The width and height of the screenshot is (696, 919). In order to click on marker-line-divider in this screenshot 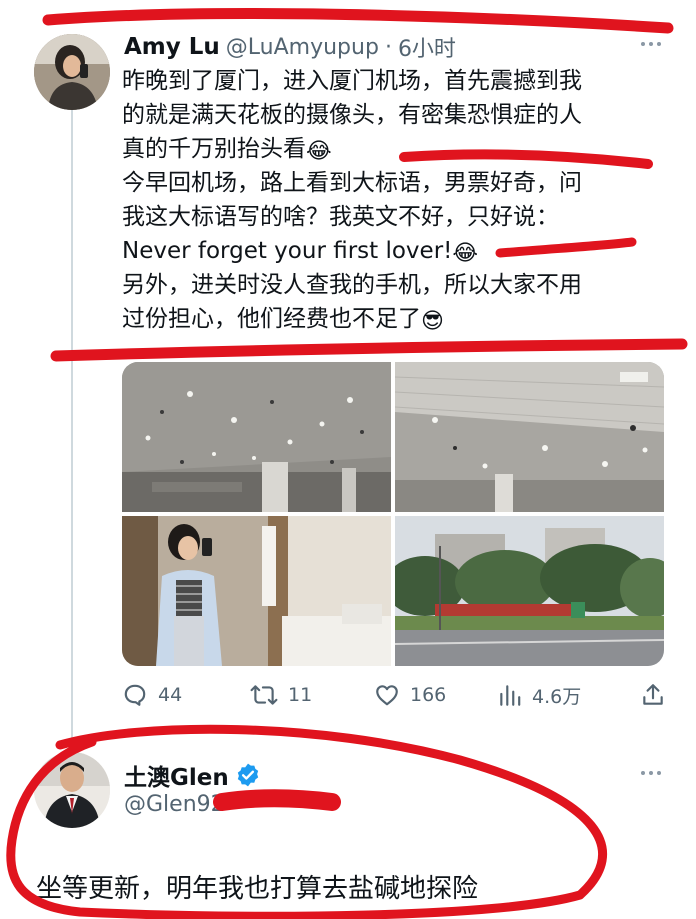, I will do `click(369, 350)`.